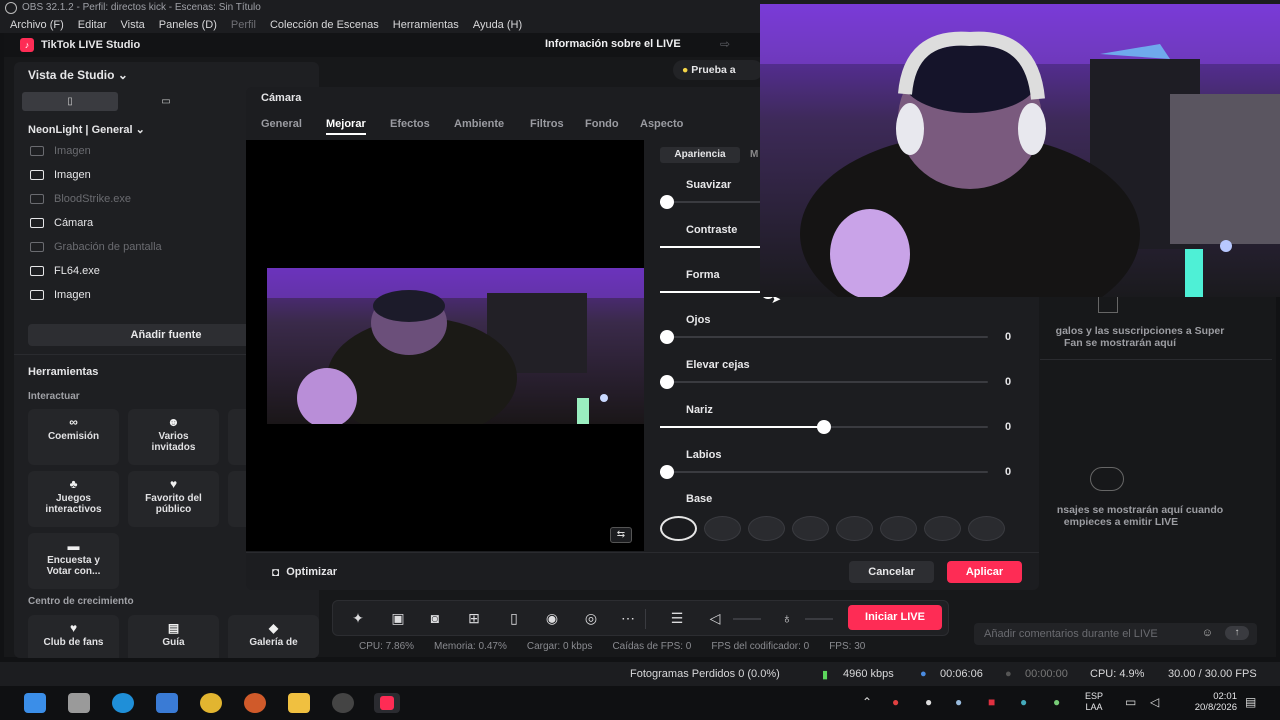  What do you see at coordinates (991, 702) in the screenshot?
I see `tray-amd-icon: ■` at bounding box center [991, 702].